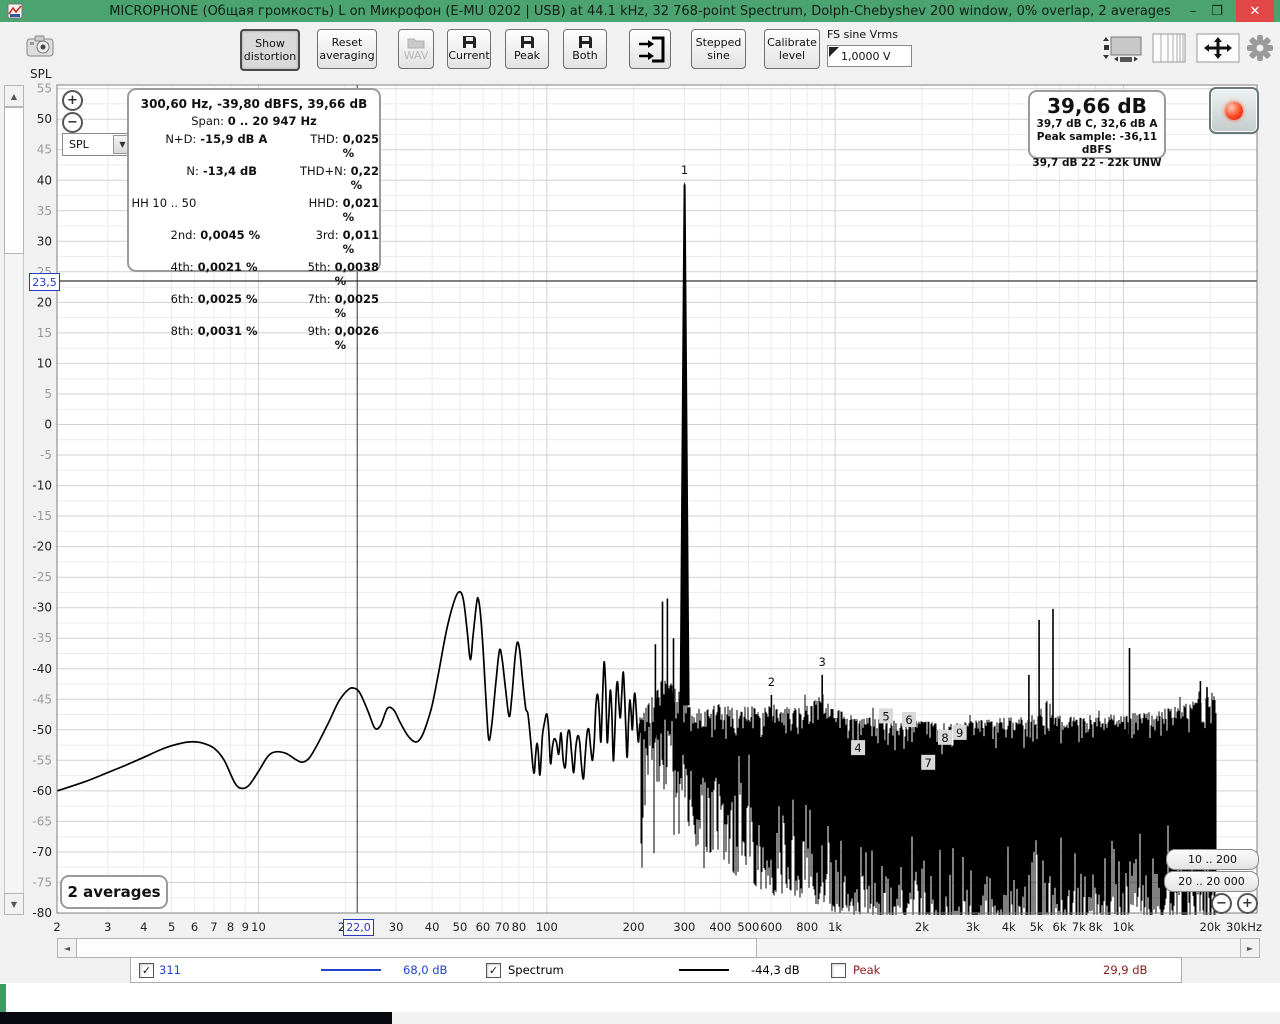 The width and height of the screenshot is (1280, 1024). Describe the element at coordinates (1009, 927) in the screenshot. I see `svg-text: 4k` at that location.